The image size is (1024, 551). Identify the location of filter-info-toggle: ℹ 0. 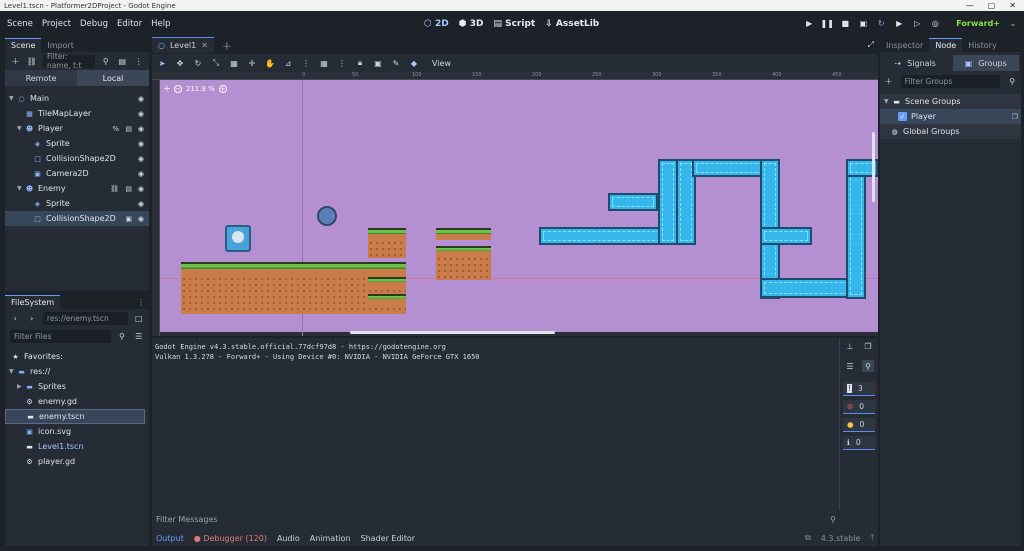
(859, 443).